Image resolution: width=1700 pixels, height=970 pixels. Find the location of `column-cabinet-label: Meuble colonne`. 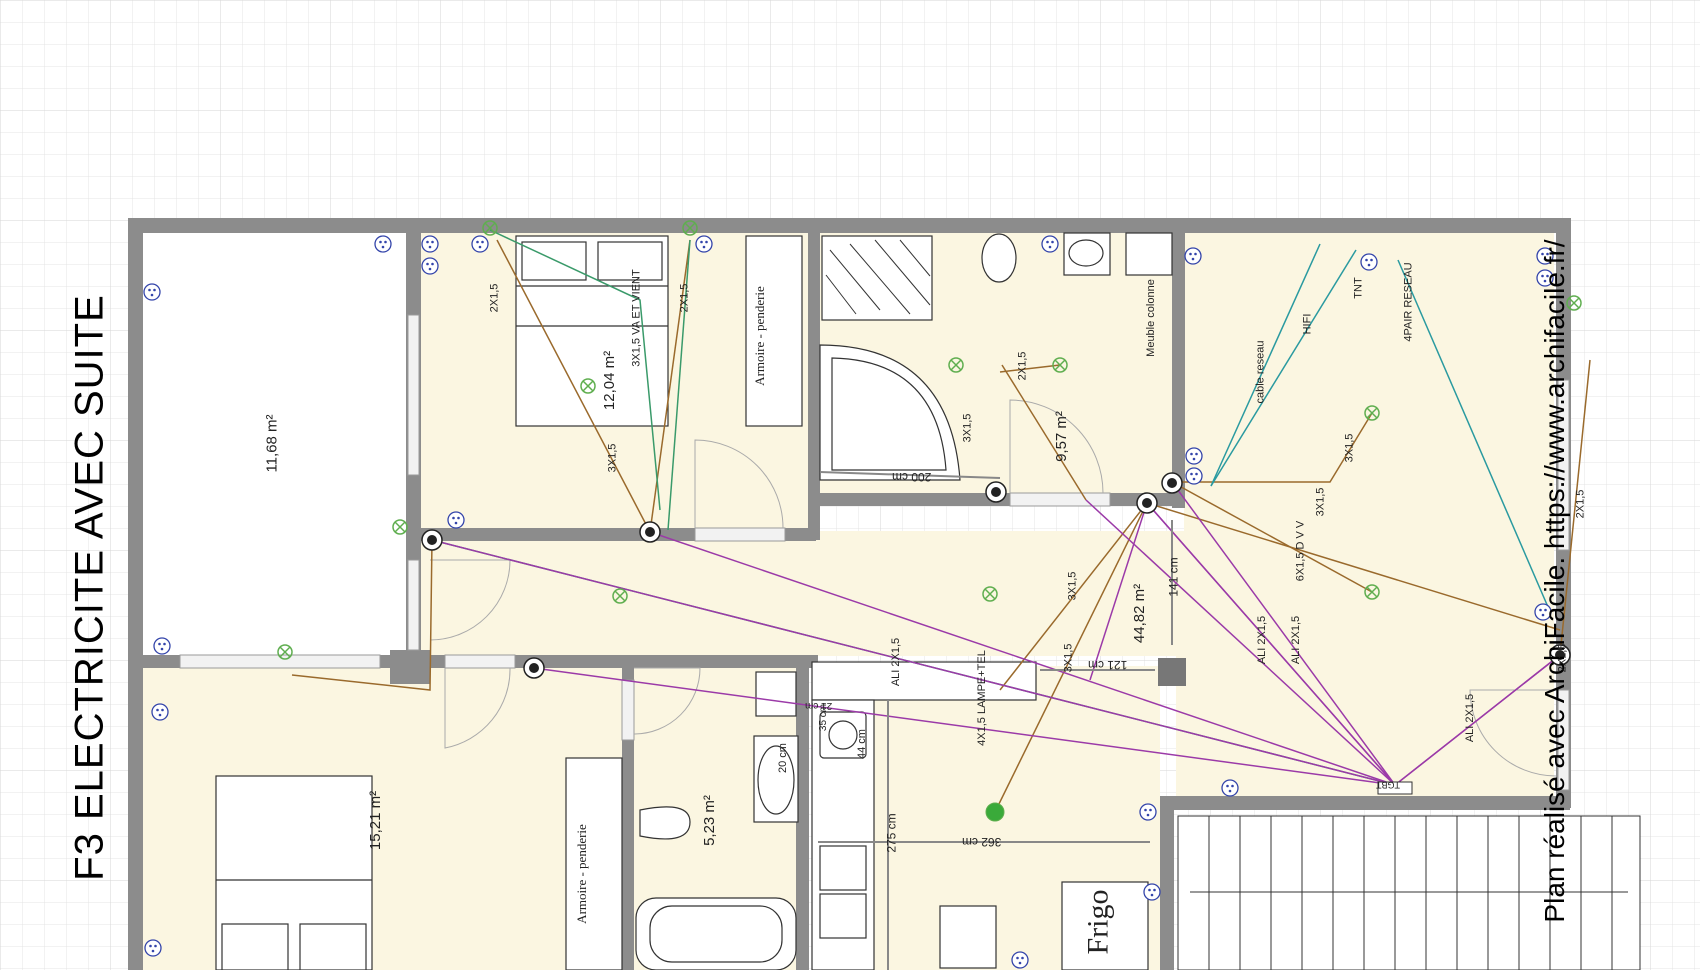

column-cabinet-label: Meuble colonne is located at coordinates (1150, 318).